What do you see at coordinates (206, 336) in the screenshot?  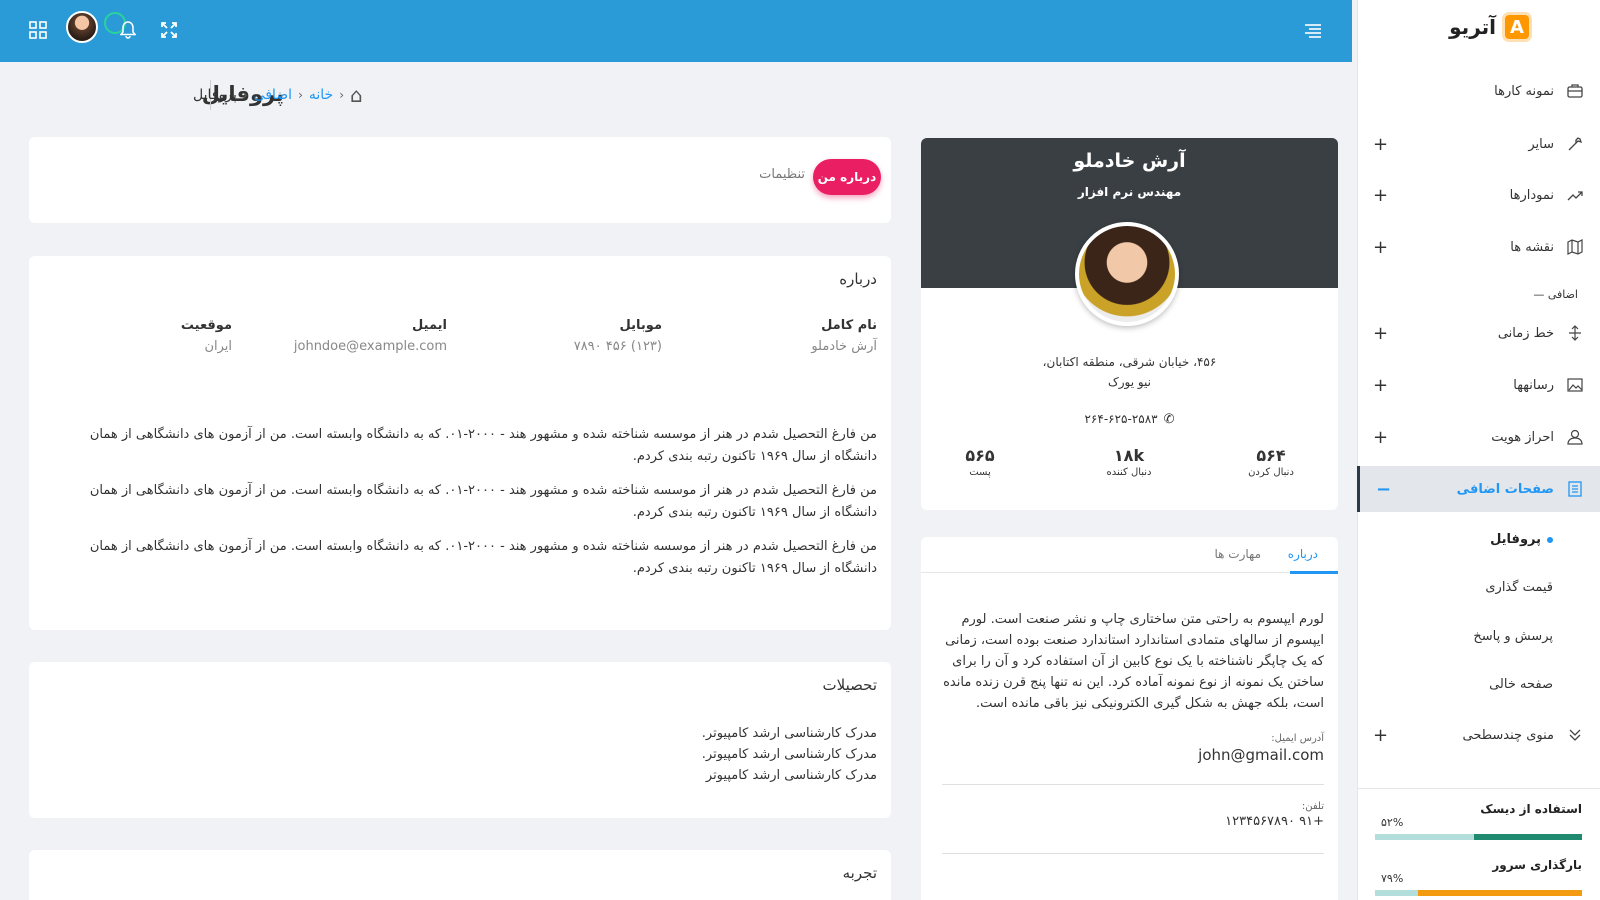 I see `info-location: موقعیت ایران` at bounding box center [206, 336].